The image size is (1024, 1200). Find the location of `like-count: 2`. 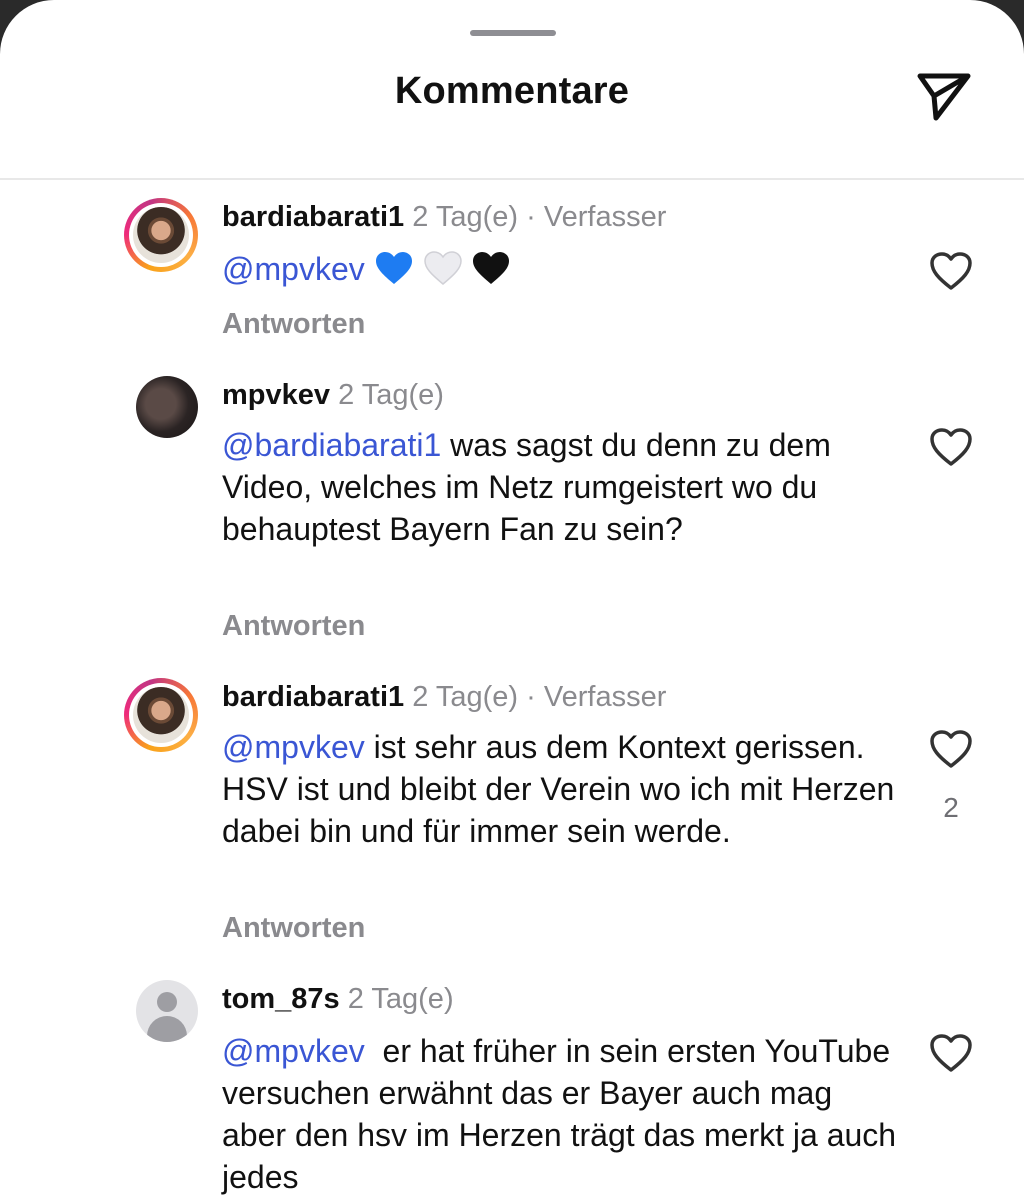

like-count: 2 is located at coordinates (951, 807).